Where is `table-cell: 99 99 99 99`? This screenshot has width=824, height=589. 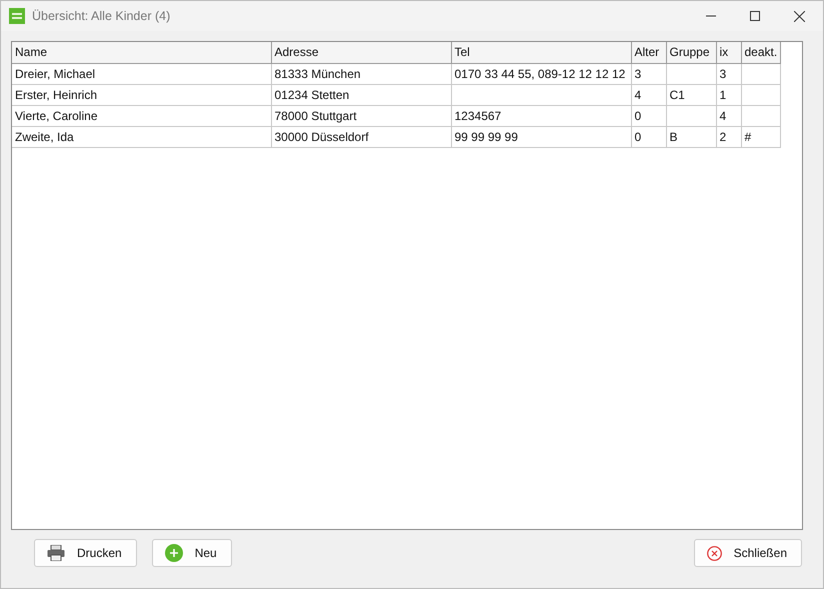 table-cell: 99 99 99 99 is located at coordinates (541, 136).